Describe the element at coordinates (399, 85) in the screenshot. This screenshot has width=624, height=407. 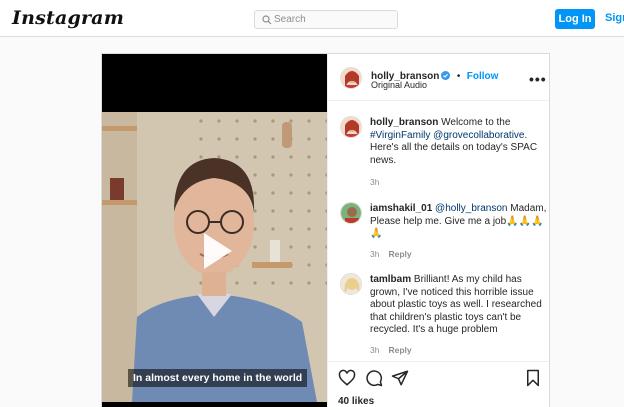
I see `original-audio-link: Original Audio` at that location.